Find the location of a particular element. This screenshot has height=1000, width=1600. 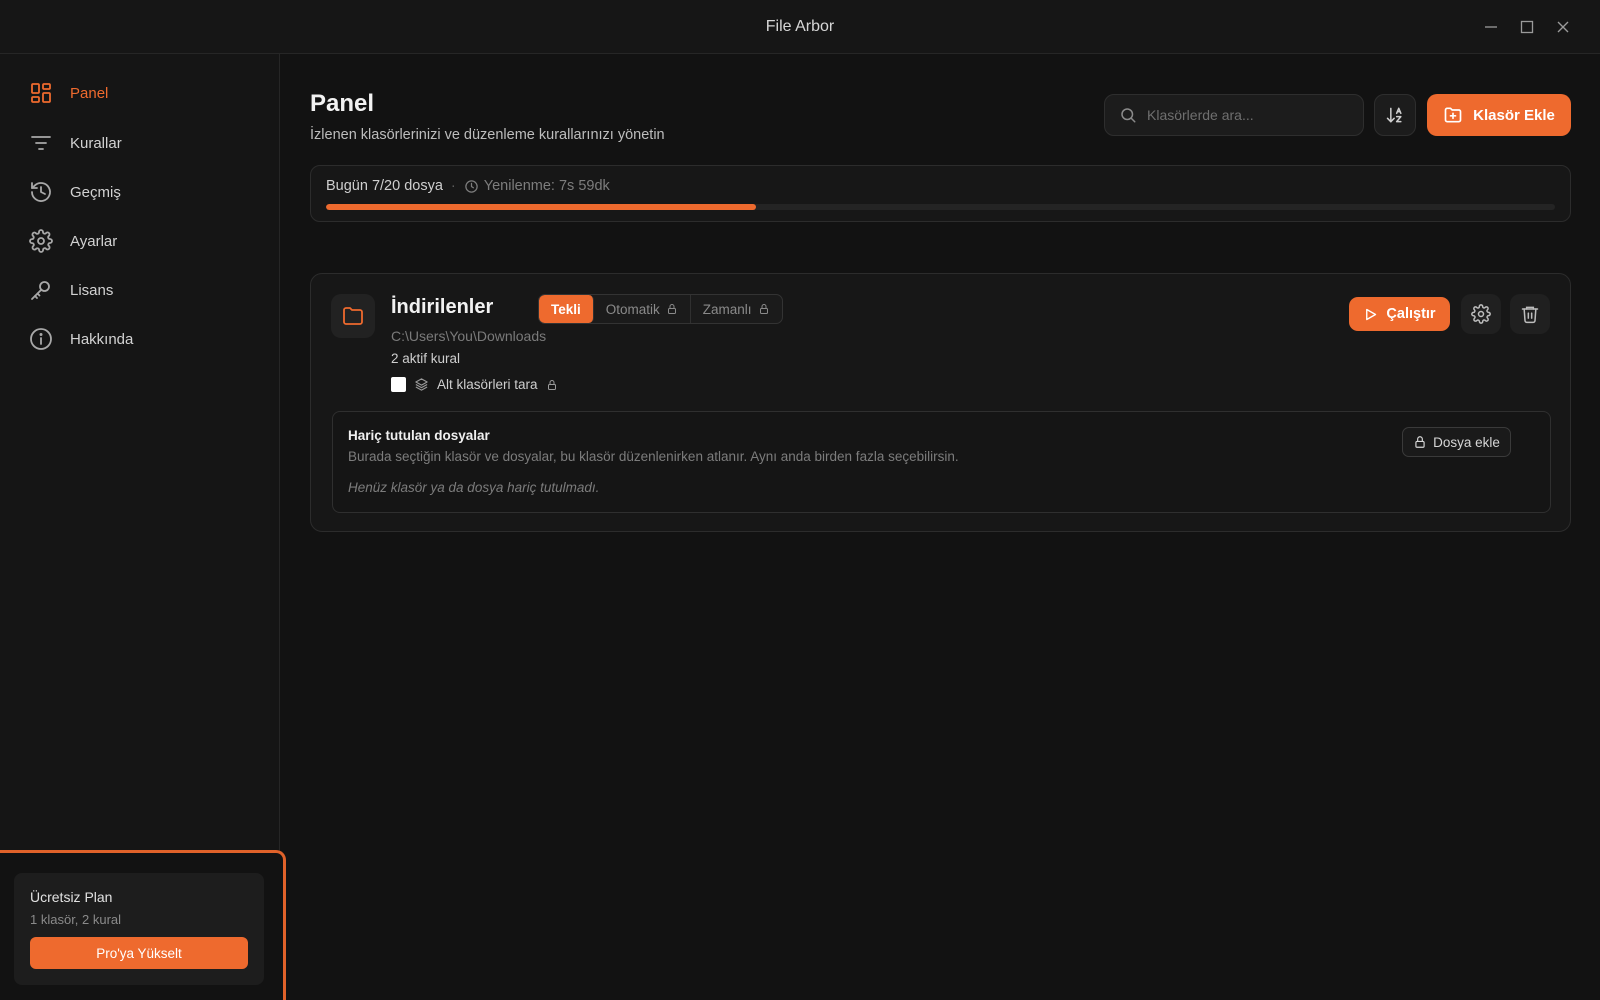

sidebar-item-label: Ayarlar is located at coordinates (94, 241).